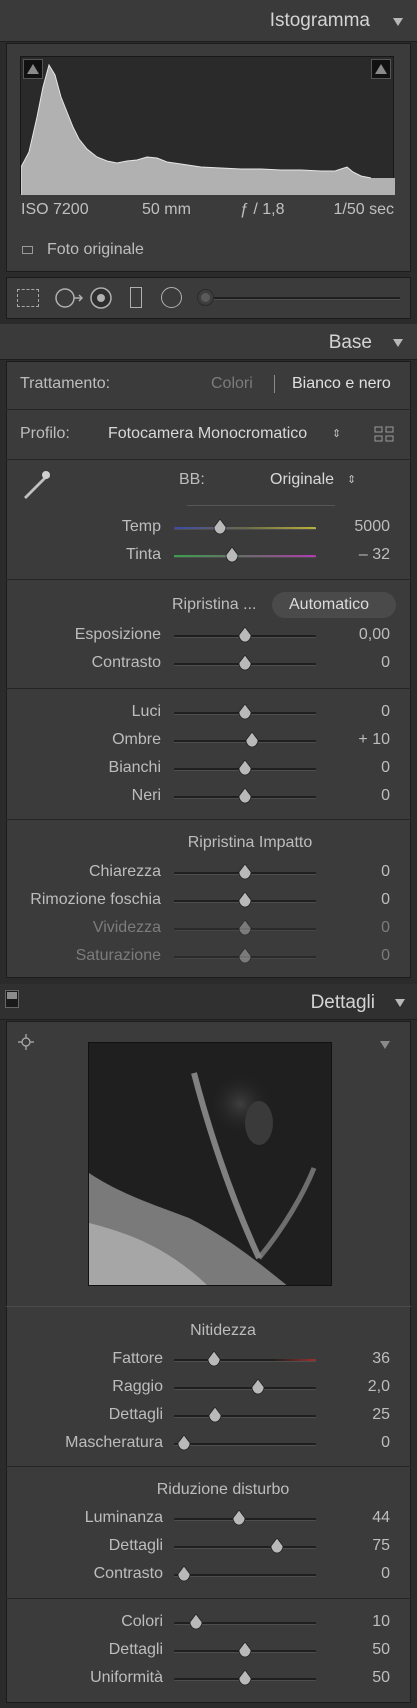 The image size is (417, 1708). I want to click on base-header: Base, so click(208, 342).